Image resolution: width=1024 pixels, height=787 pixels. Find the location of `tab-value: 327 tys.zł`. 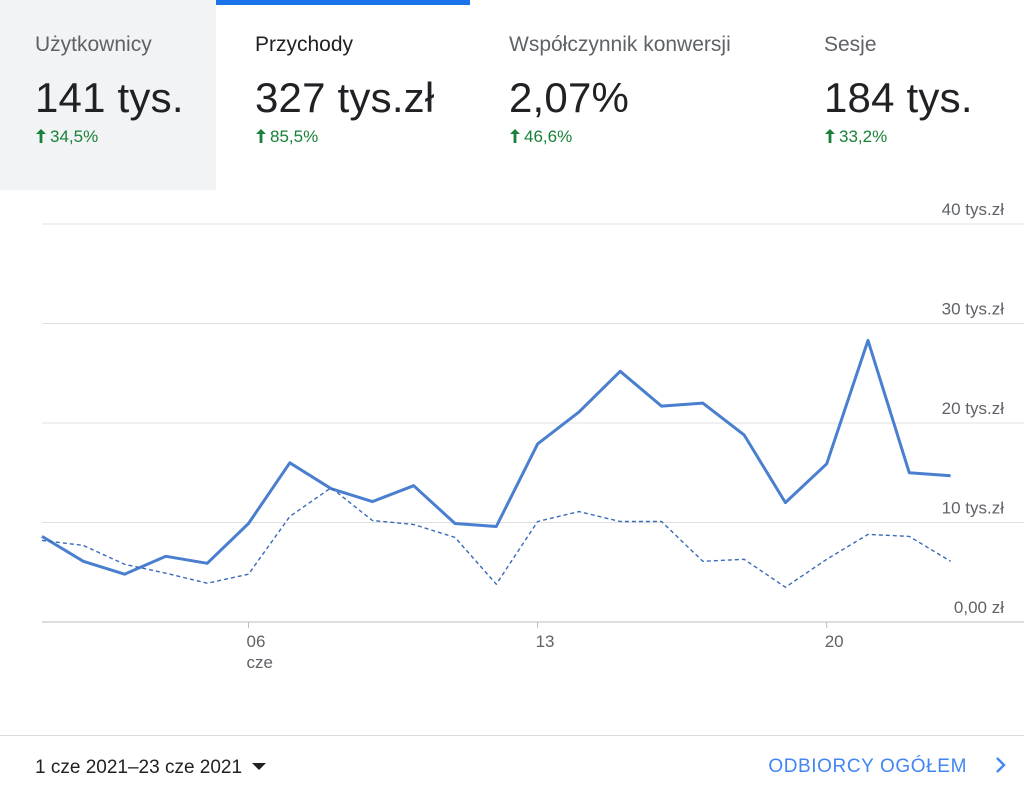

tab-value: 327 tys.zł is located at coordinates (345, 97).